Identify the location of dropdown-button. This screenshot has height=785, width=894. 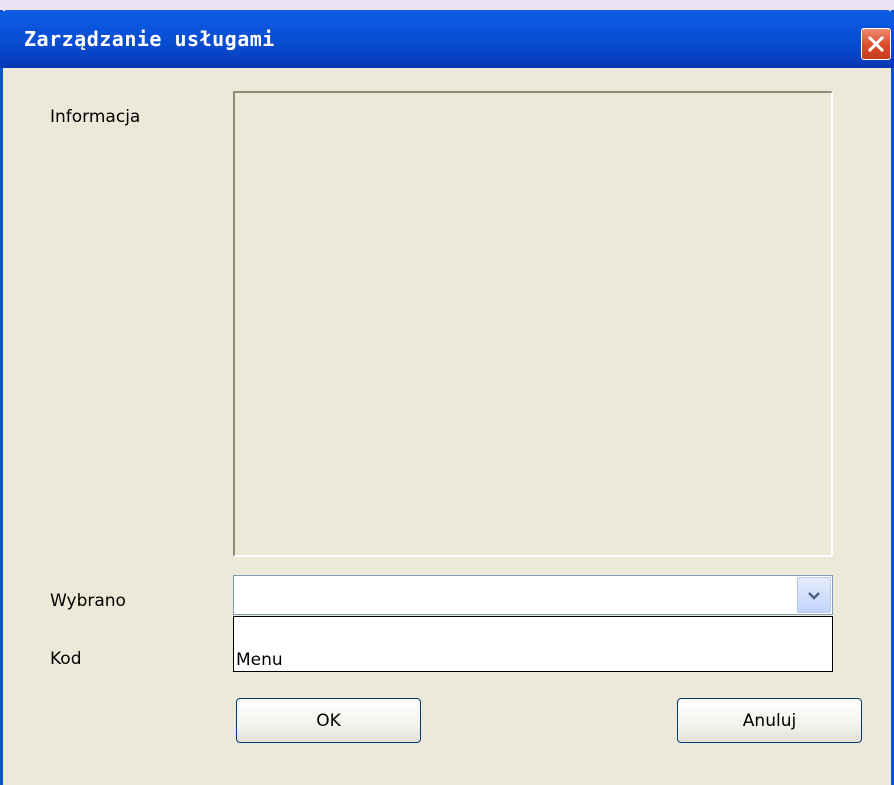
(814, 595).